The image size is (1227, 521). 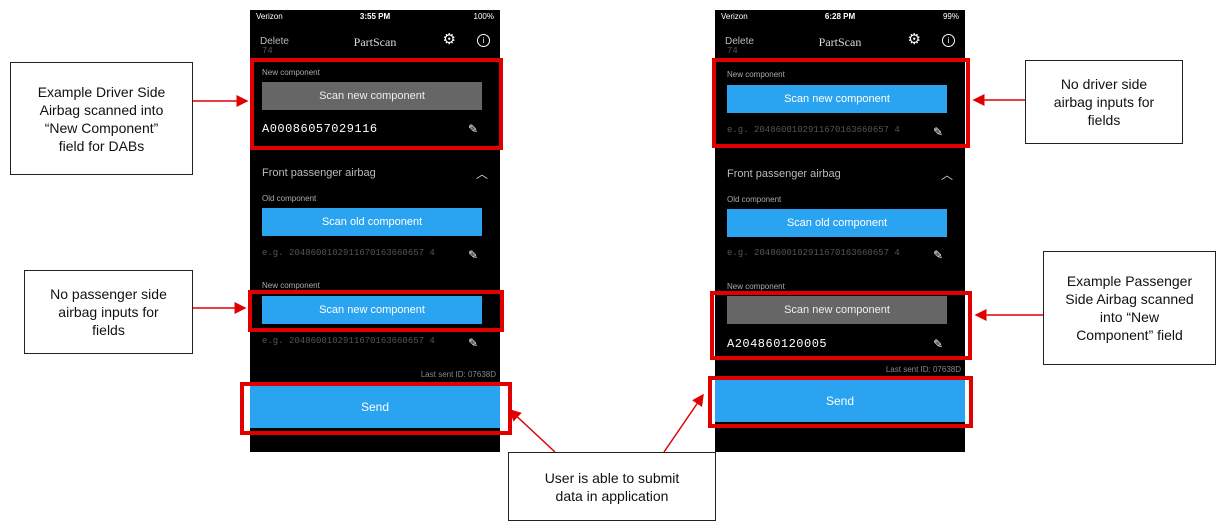 I want to click on arrow-submit-right, so click(x=683, y=423).